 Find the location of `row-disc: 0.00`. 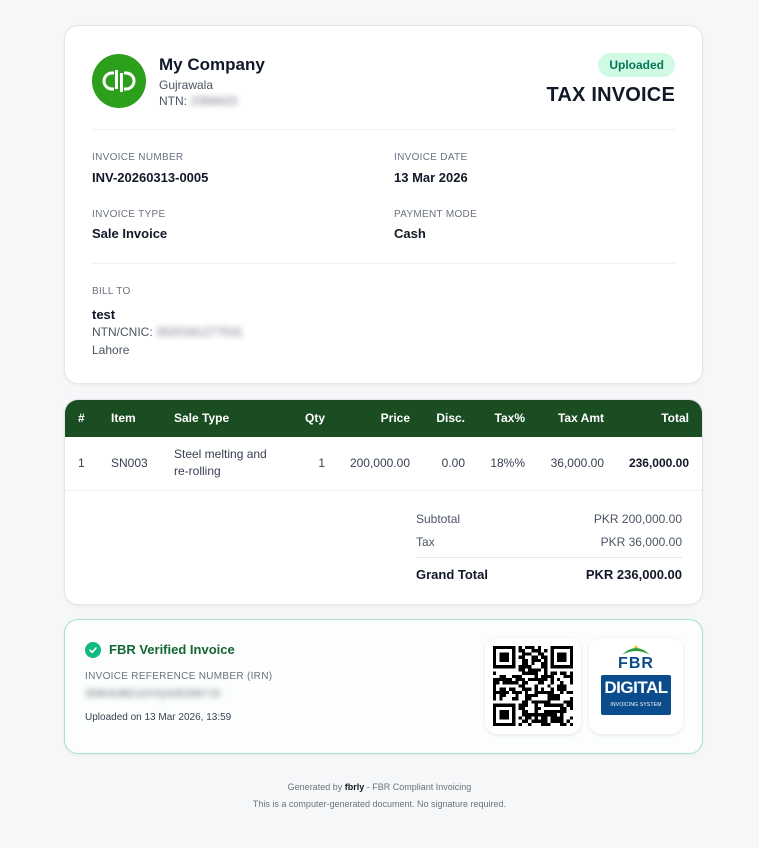

row-disc: 0.00 is located at coordinates (453, 463).